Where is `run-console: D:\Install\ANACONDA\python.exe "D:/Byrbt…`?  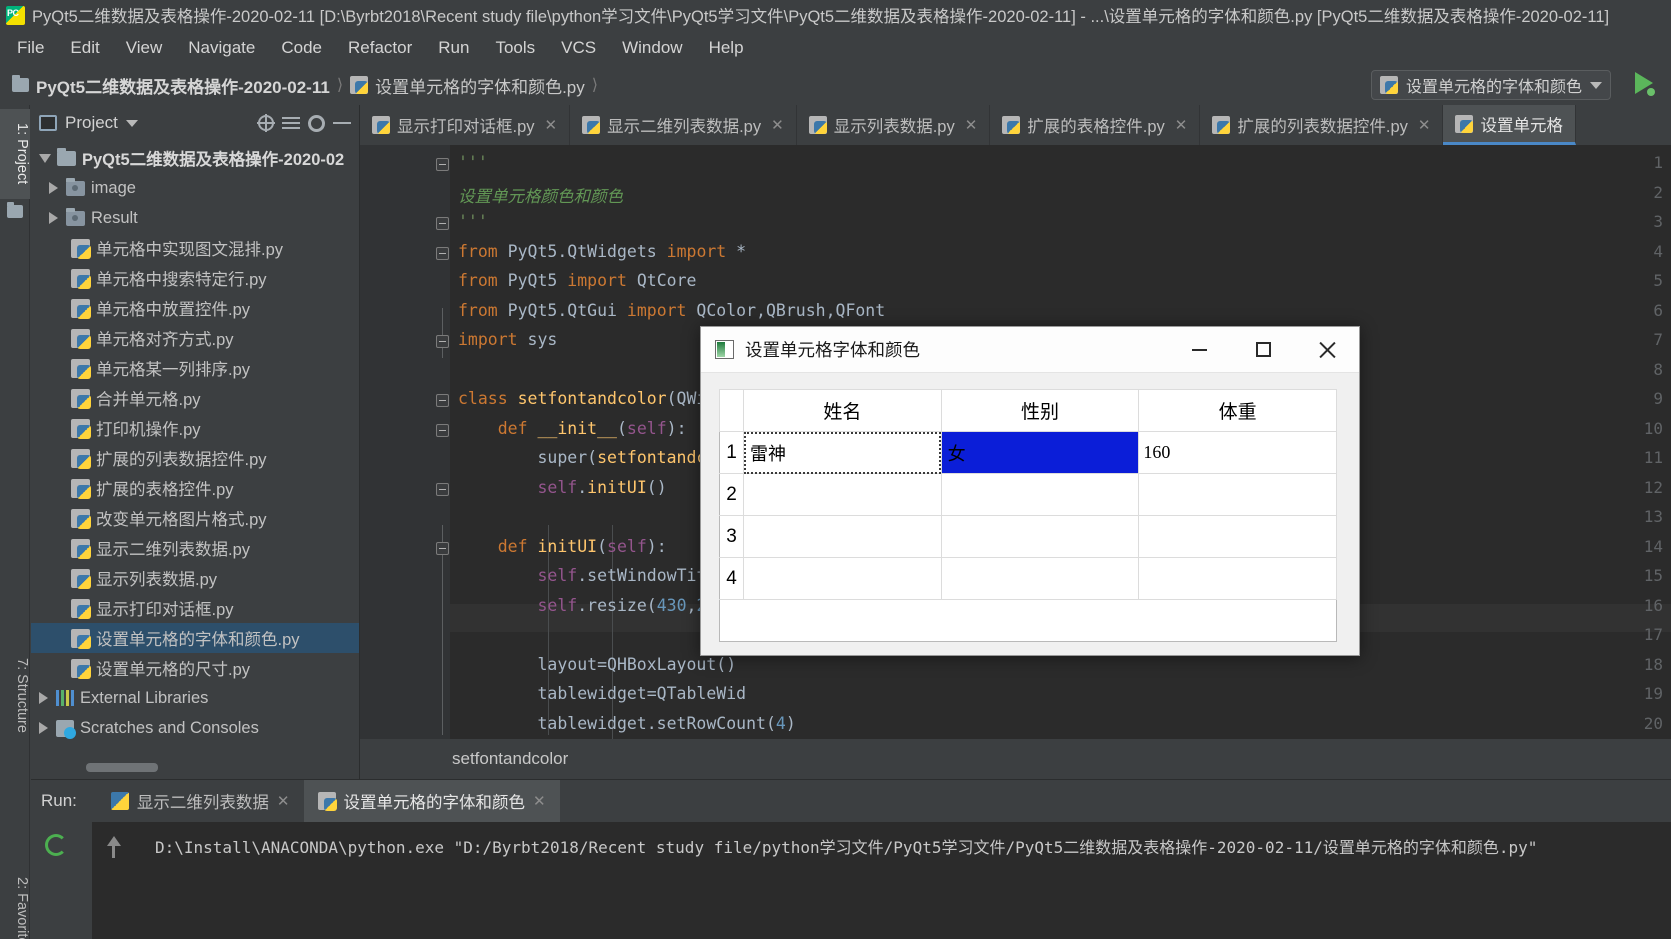
run-console: D:\Install\ANACONDA\python.exe "D:/Byrbt… is located at coordinates (851, 880).